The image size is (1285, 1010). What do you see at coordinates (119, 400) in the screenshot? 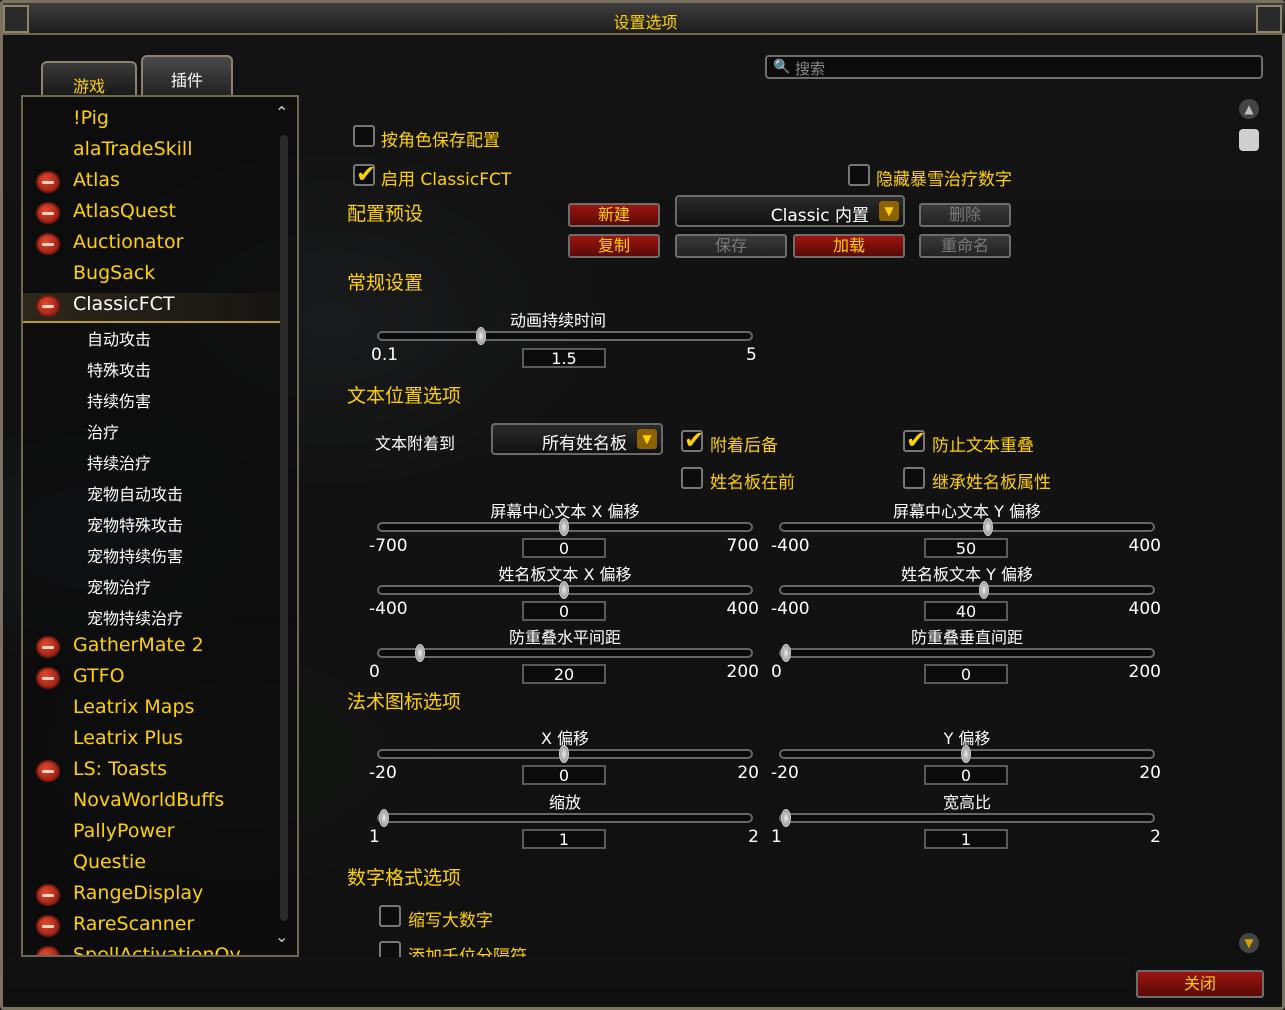
I see `sidebar-subitem: 持续伤害` at bounding box center [119, 400].